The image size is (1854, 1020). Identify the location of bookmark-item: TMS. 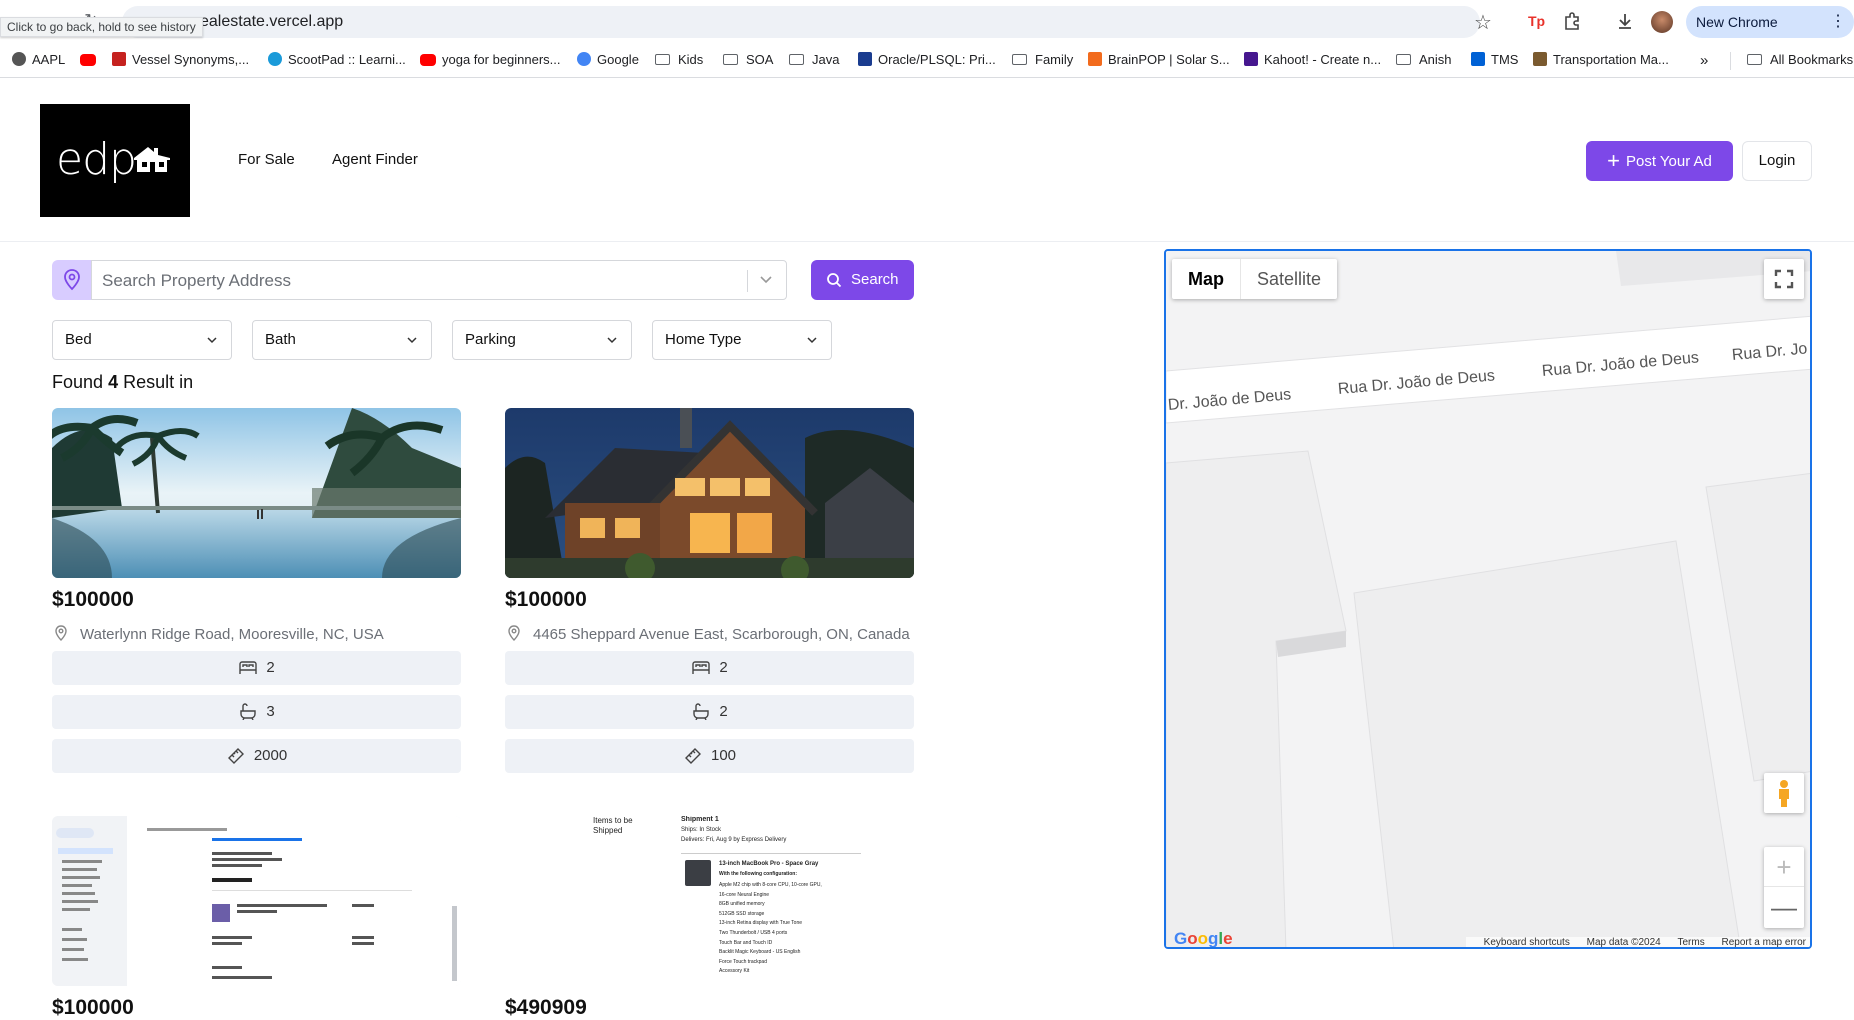
(1494, 59).